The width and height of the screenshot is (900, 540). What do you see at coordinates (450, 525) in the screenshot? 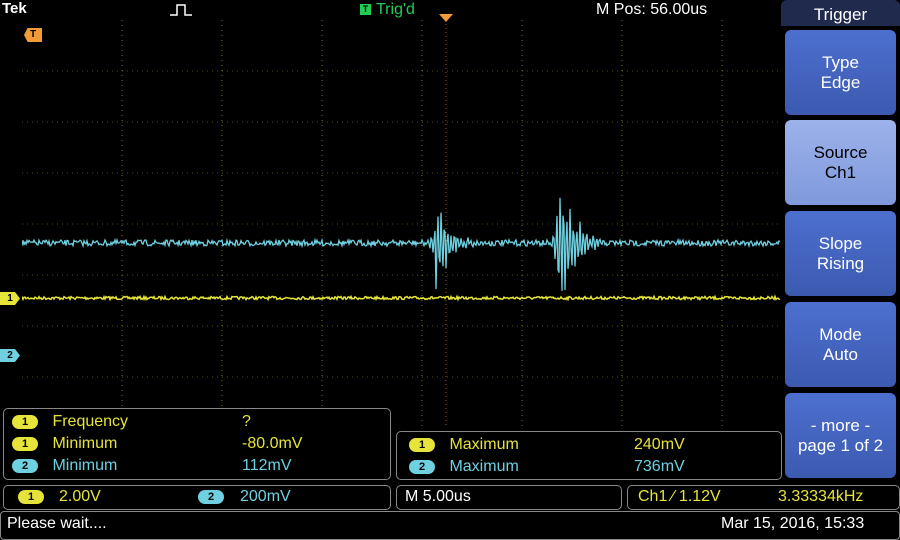
I see `status-bar: Please wait.... Mar 15, 2016, 15:33` at bounding box center [450, 525].